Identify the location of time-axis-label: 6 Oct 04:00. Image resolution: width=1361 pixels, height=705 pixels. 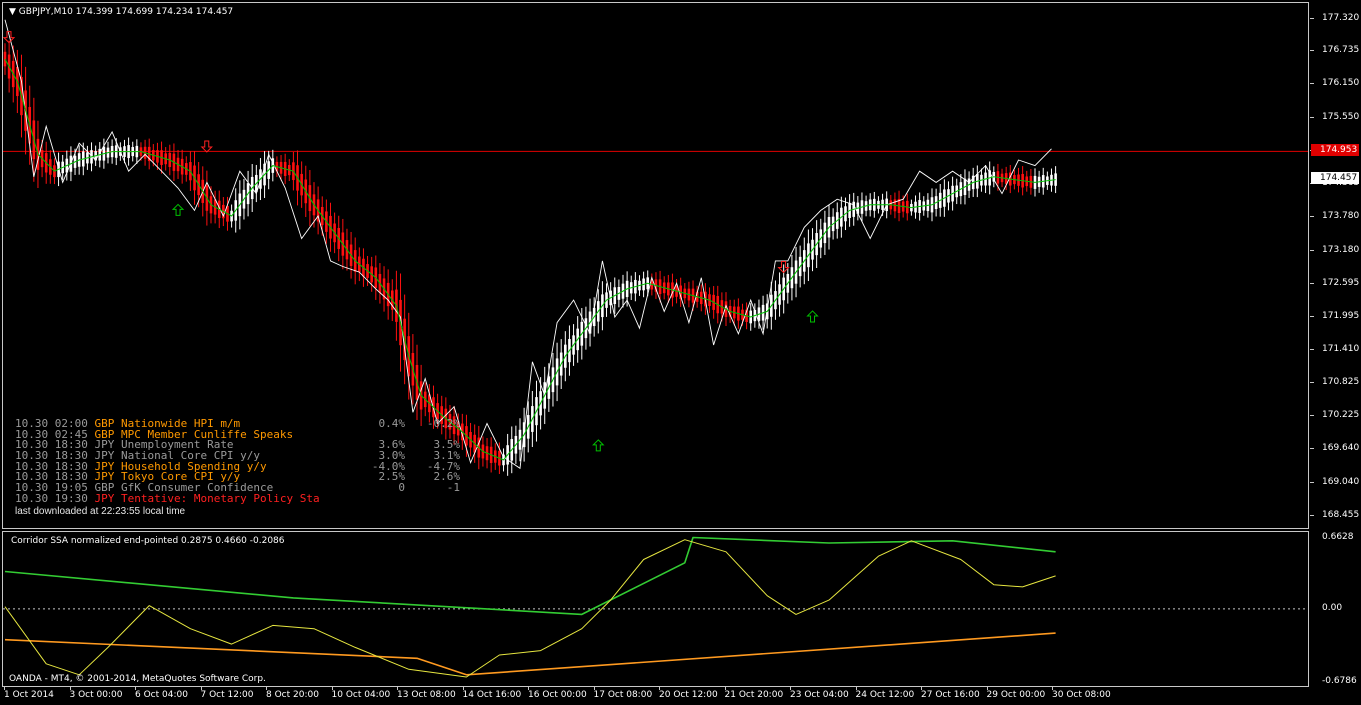
(161, 695).